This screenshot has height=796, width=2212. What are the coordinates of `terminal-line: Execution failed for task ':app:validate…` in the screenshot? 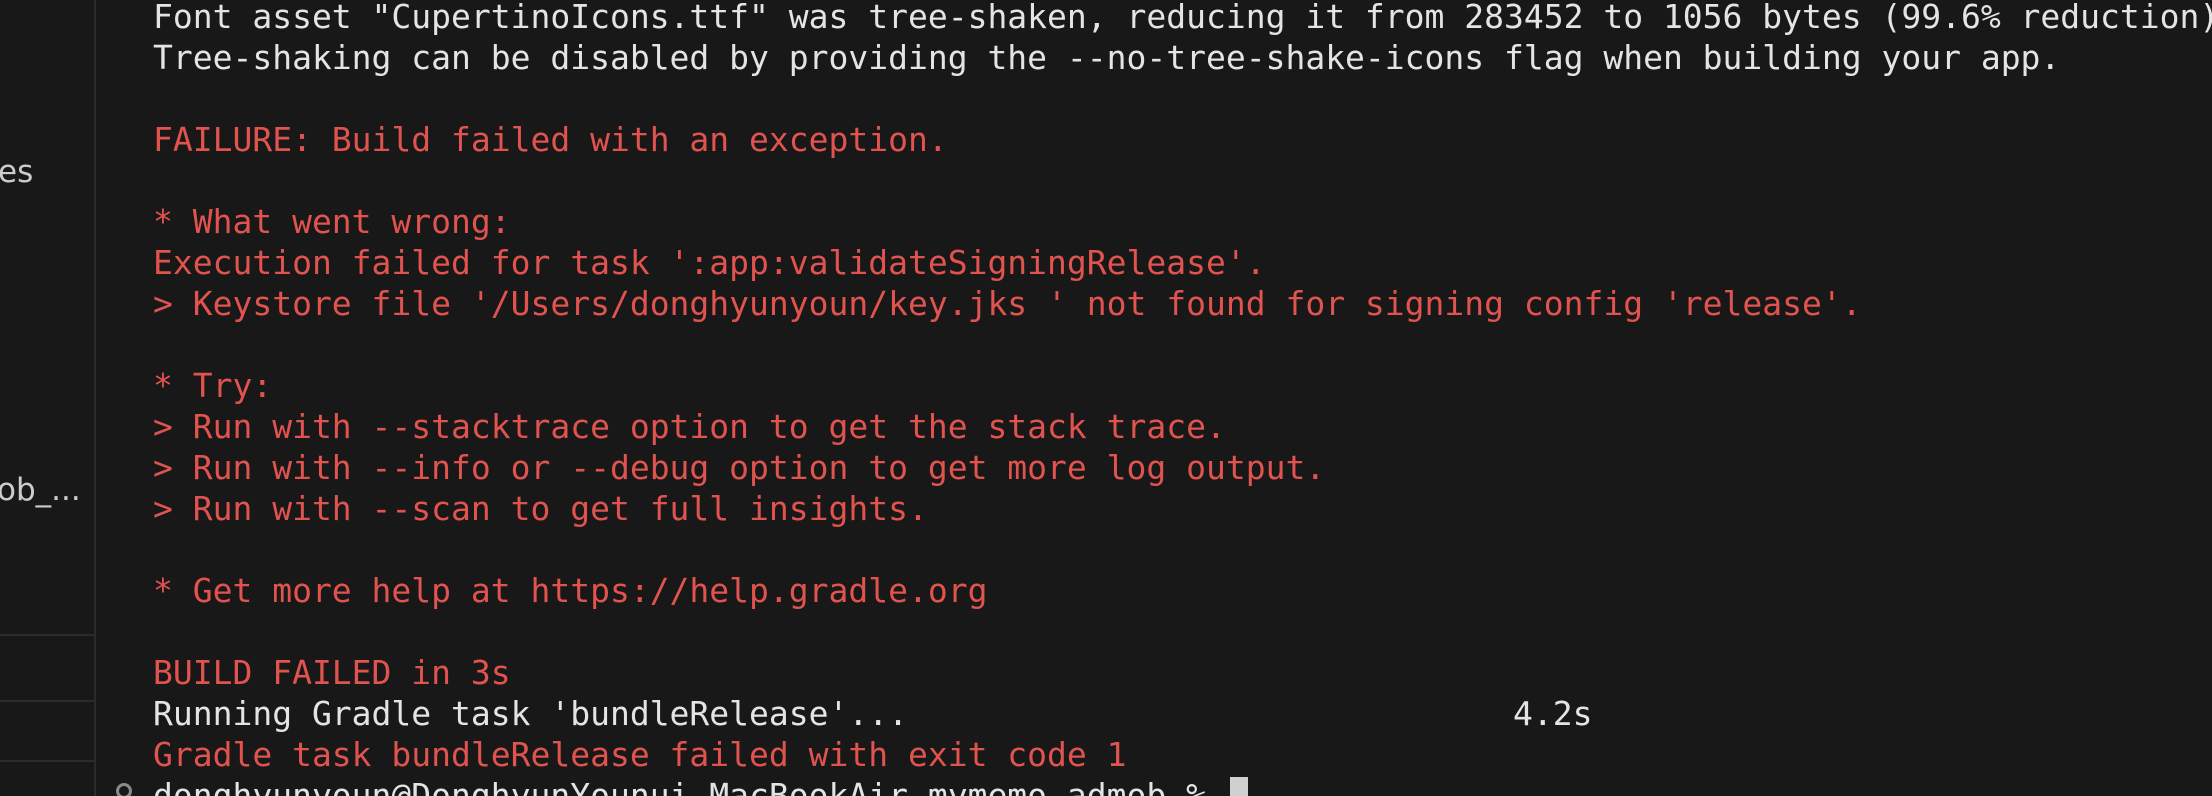 It's located at (709, 262).